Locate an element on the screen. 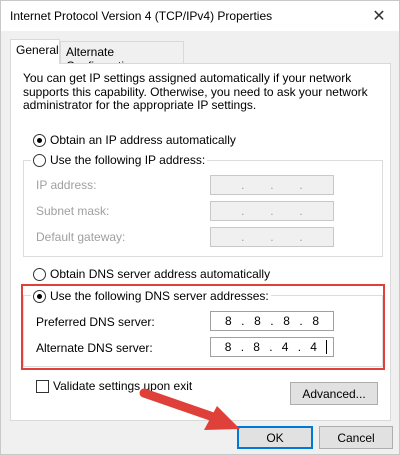  cancel-button: Cancel is located at coordinates (356, 437).